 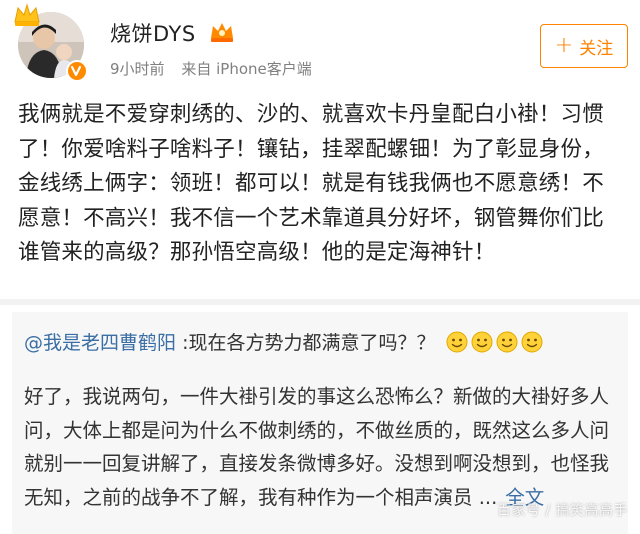 I want to click on source-prefix: 来自, so click(x=196, y=69).